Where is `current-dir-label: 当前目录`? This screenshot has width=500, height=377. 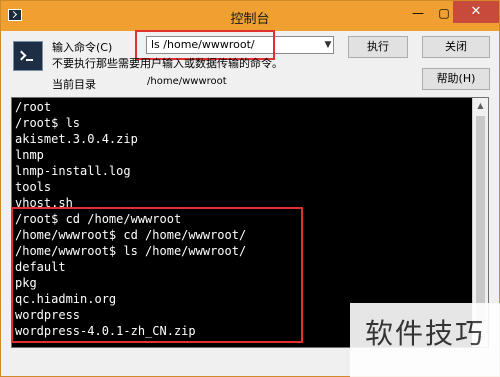
current-dir-label: 当前目录 is located at coordinates (74, 84).